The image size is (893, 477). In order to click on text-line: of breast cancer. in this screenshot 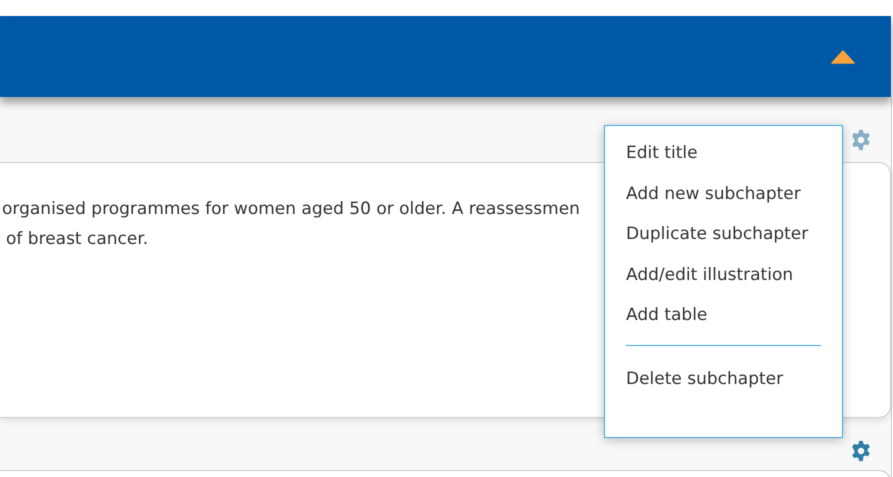, I will do `click(76, 239)`.